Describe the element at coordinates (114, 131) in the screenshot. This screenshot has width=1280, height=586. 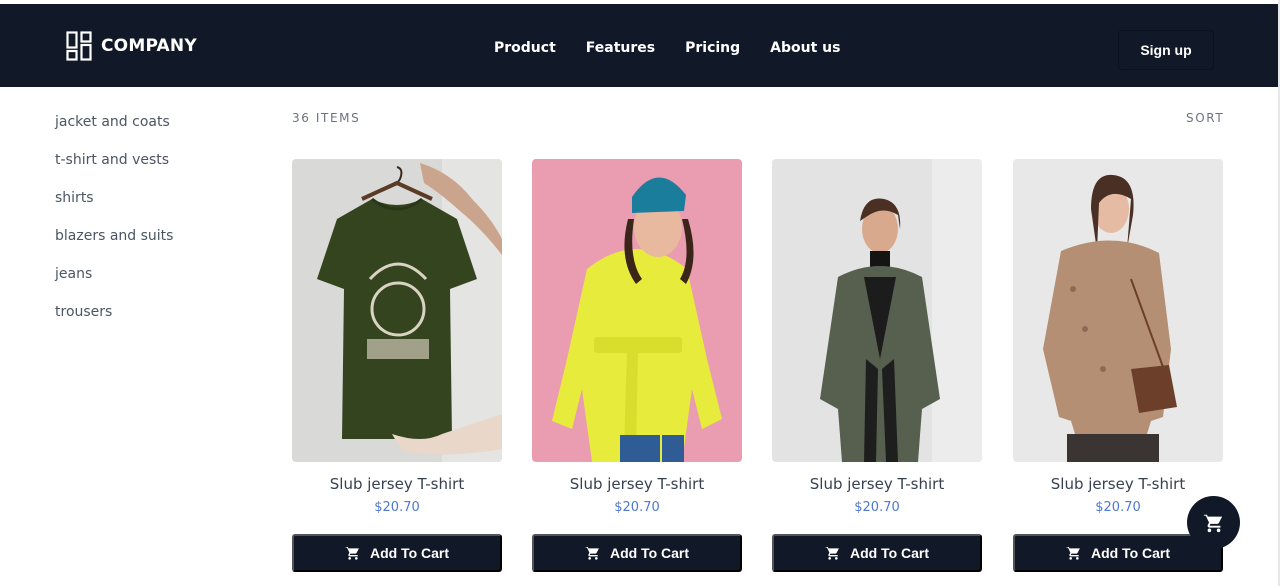
I see `category-jacket-and-coats: jacket and coats` at that location.